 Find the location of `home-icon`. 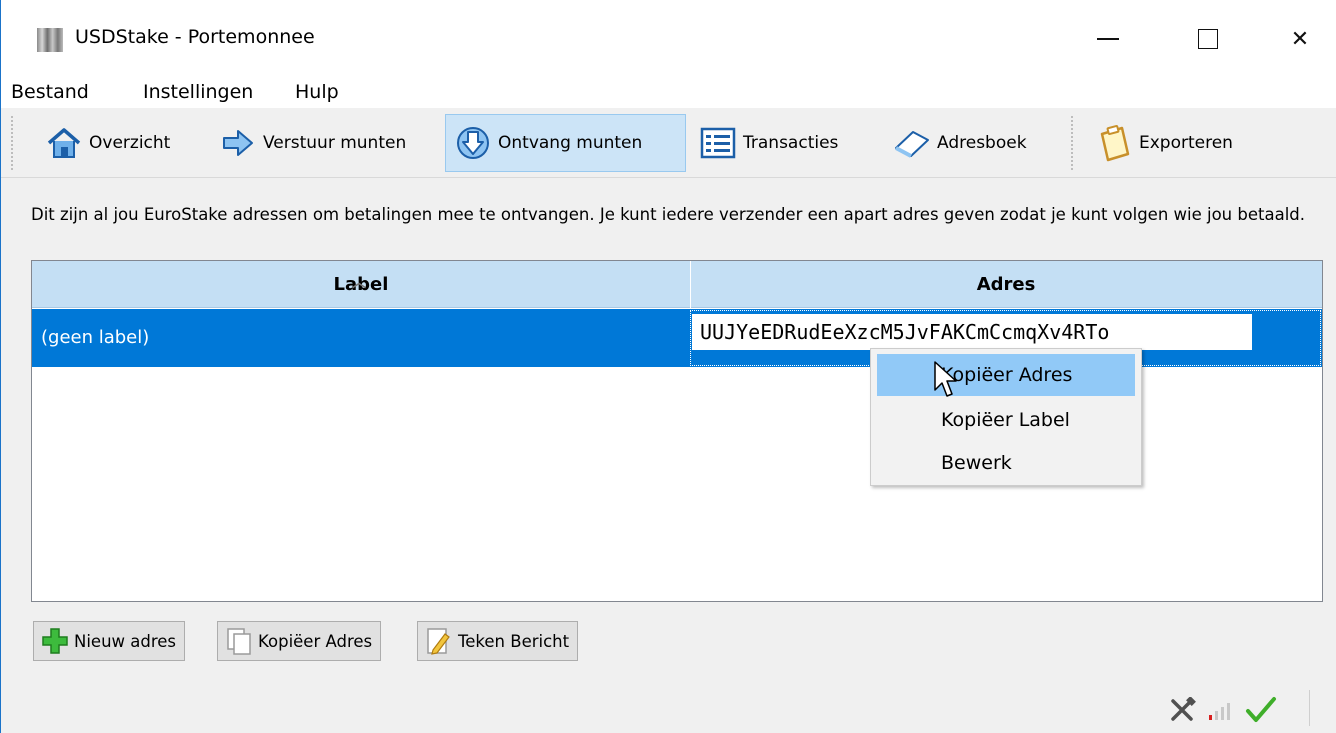

home-icon is located at coordinates (64, 143).